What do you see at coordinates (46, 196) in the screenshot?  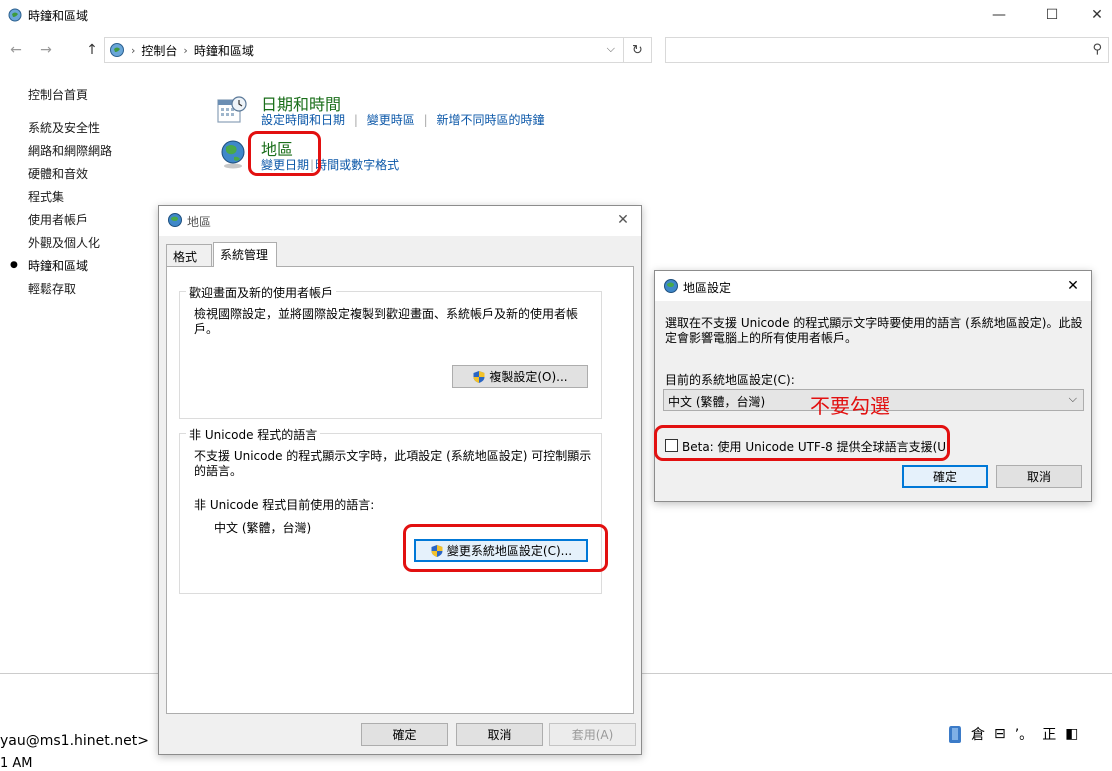 I see `sidebar-item-programs: 程式集` at bounding box center [46, 196].